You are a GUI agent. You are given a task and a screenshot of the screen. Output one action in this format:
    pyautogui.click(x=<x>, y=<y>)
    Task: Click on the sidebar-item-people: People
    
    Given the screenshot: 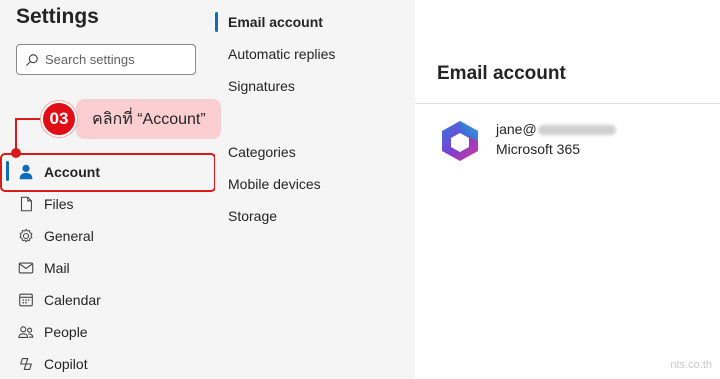 What is the action you would take?
    pyautogui.click(x=107, y=332)
    